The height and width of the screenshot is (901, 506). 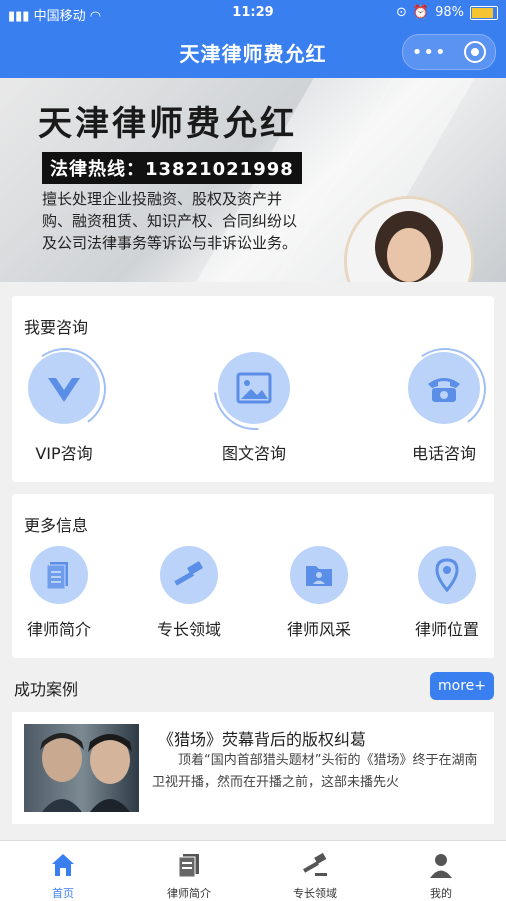 I want to click on cases-title: 成功案例, so click(x=46, y=689).